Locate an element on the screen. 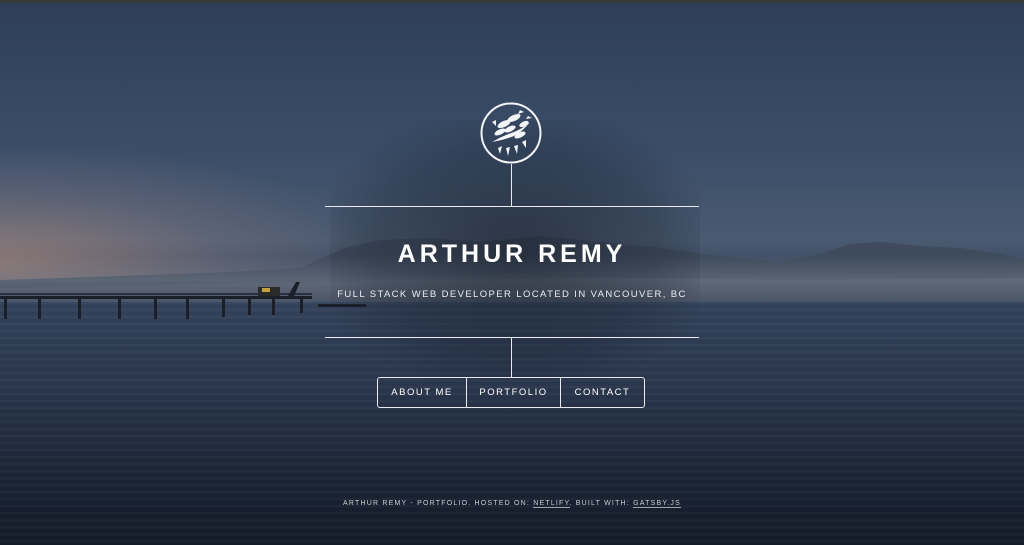 The height and width of the screenshot is (545, 1024). connector-line-top is located at coordinates (511, 185).